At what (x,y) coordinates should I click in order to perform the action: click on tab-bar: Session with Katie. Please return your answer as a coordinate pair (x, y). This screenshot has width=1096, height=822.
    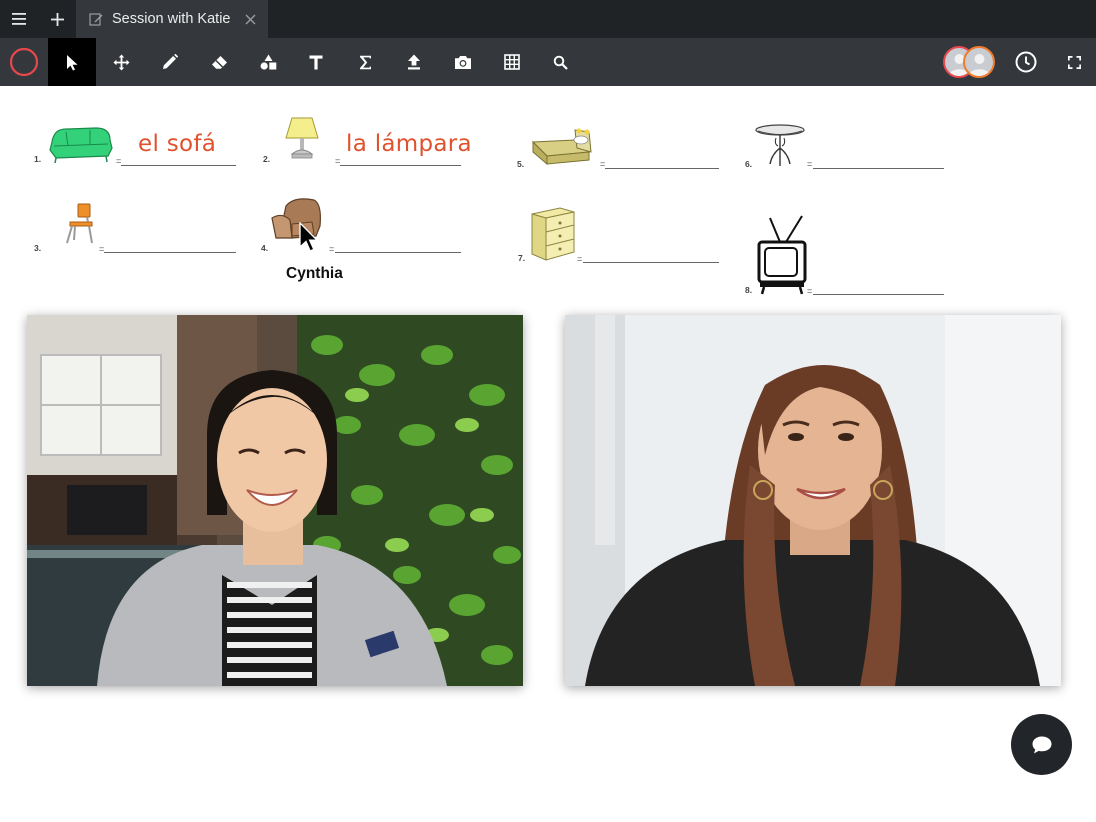
    Looking at the image, I should click on (548, 19).